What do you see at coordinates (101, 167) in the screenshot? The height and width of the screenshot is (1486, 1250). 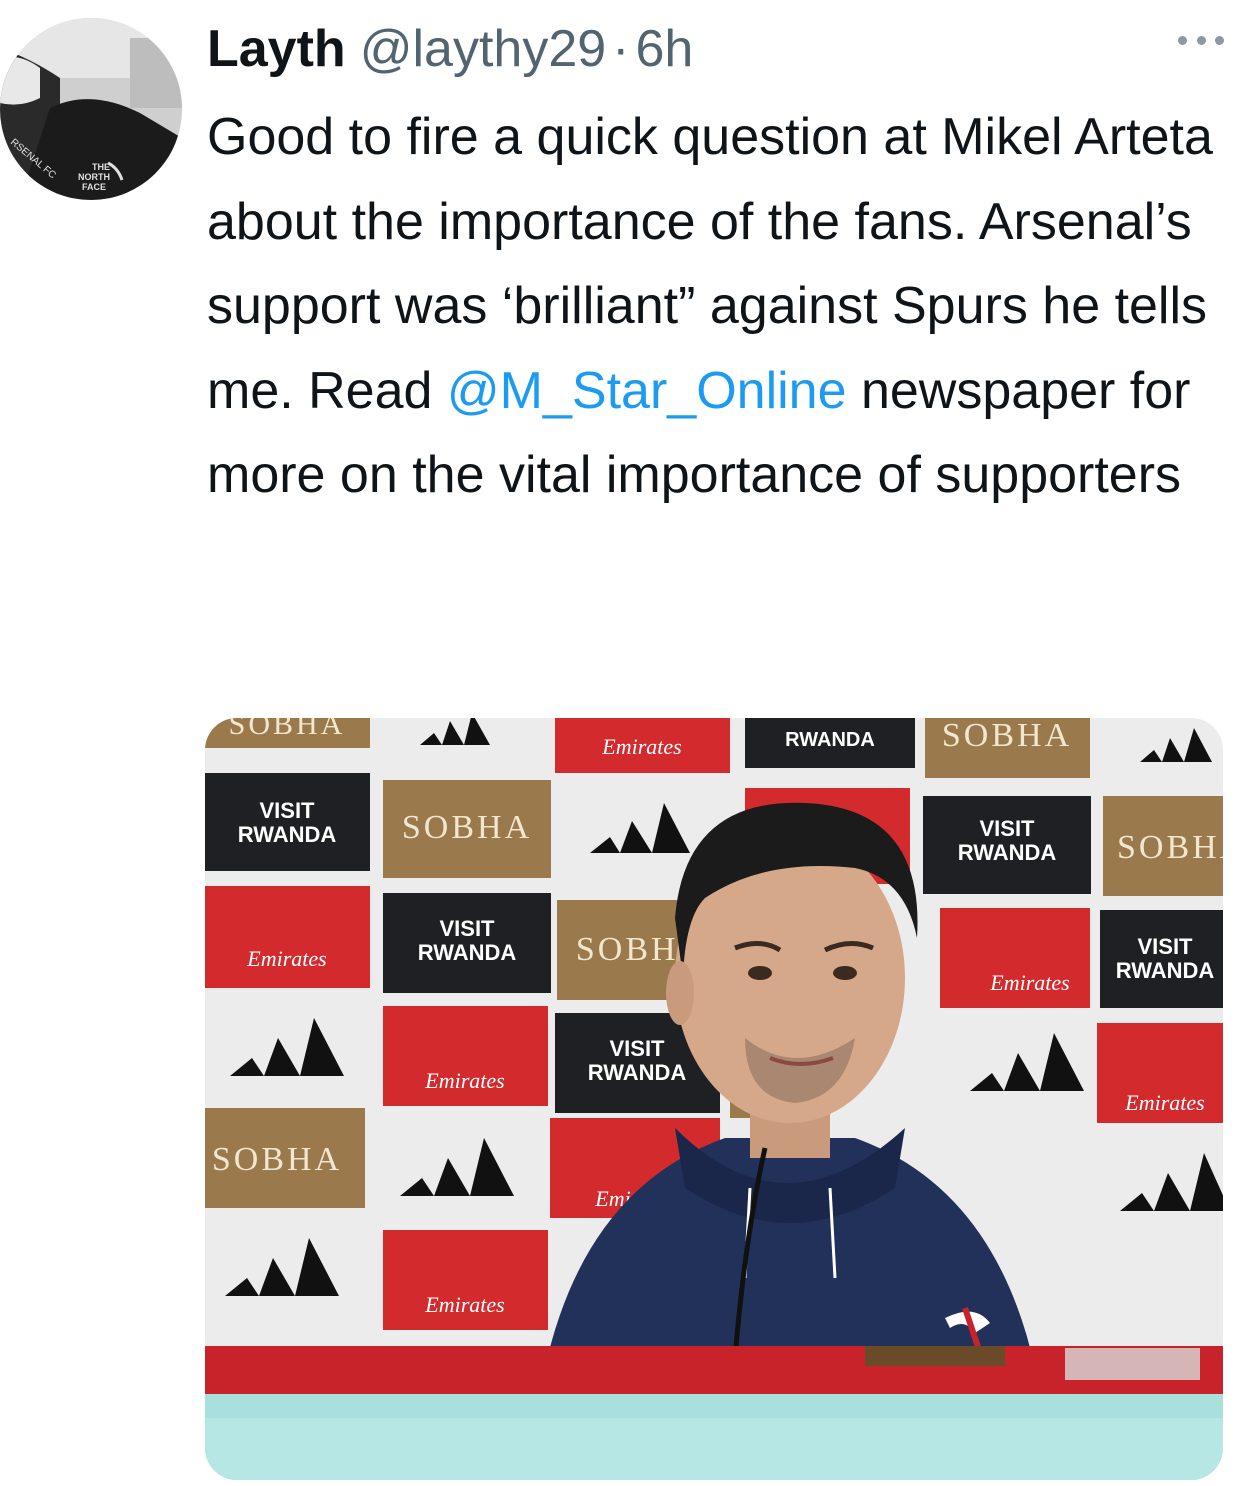 I see `avatar-logo-text: THE` at bounding box center [101, 167].